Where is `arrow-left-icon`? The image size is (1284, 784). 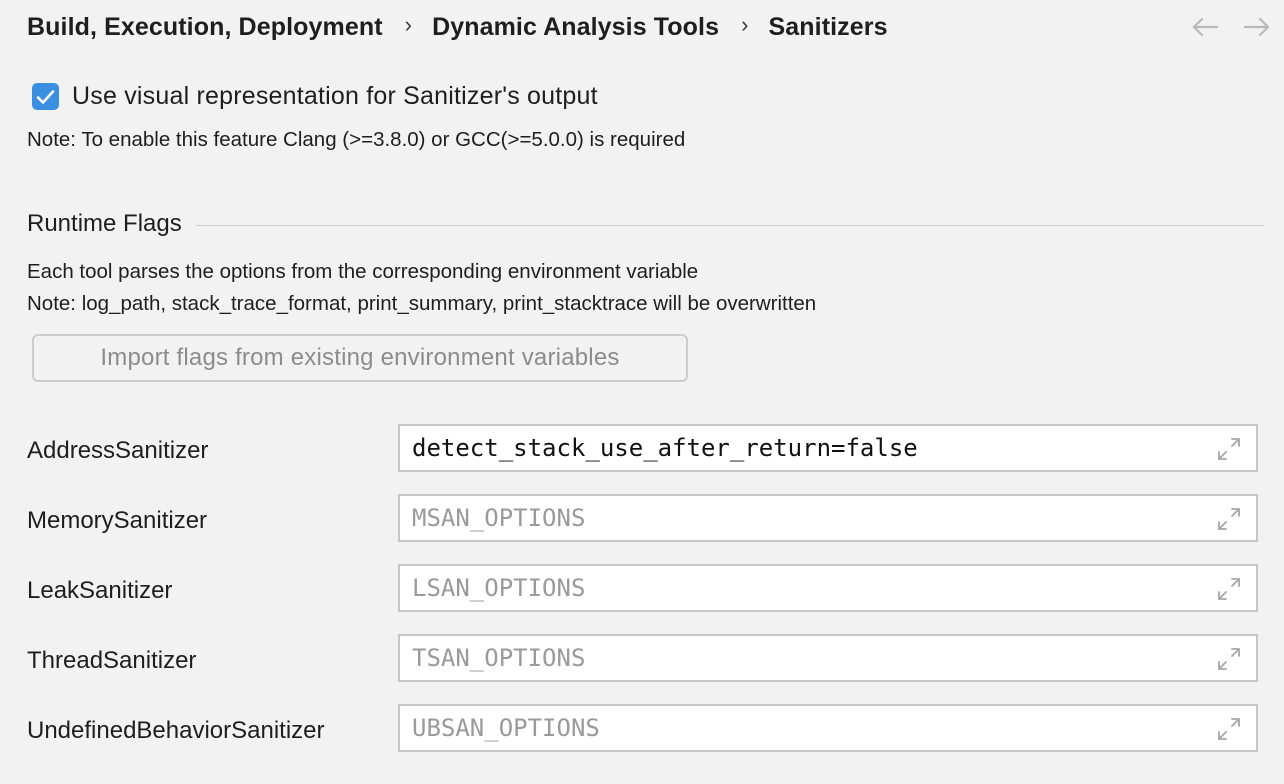 arrow-left-icon is located at coordinates (1205, 27).